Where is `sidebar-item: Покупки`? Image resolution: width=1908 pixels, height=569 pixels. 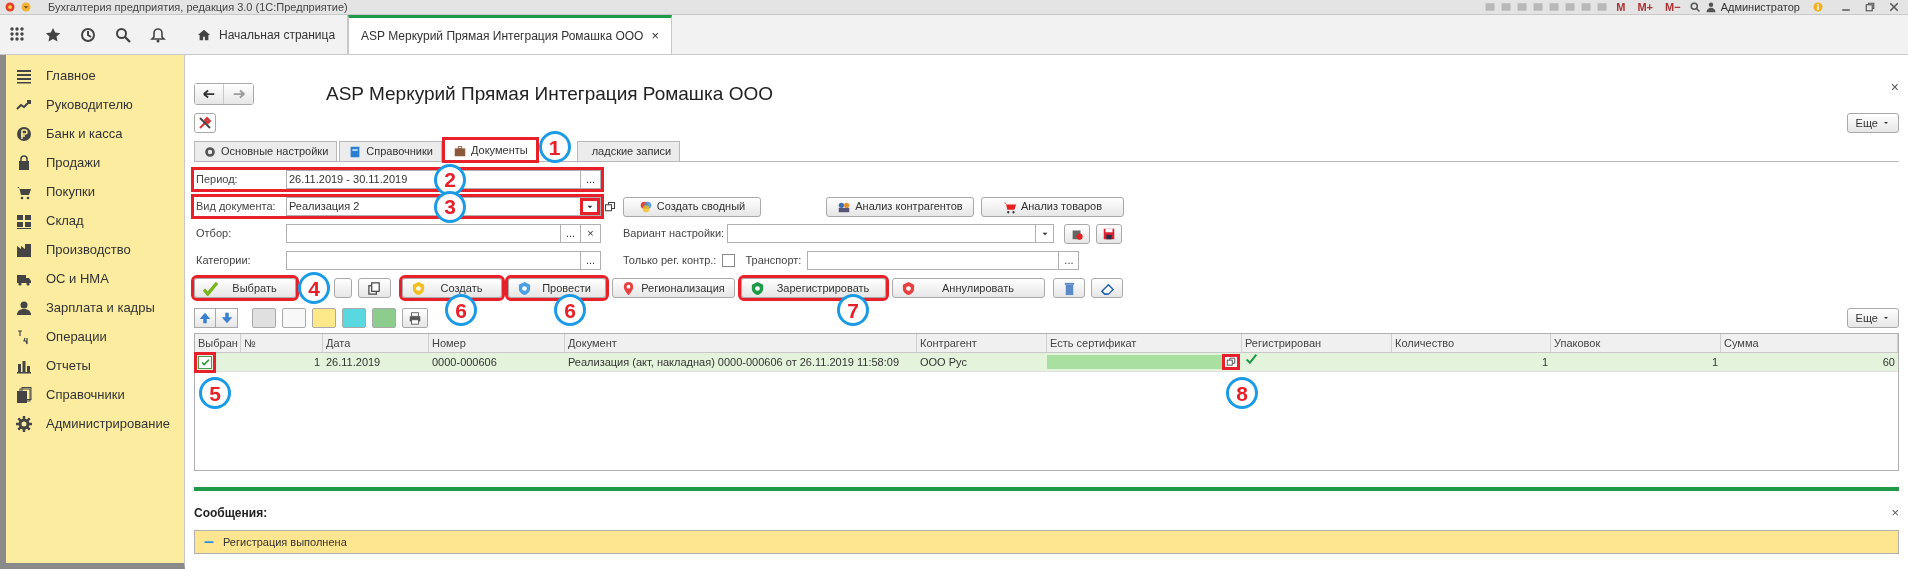
sidebar-item: Покупки is located at coordinates (95, 191).